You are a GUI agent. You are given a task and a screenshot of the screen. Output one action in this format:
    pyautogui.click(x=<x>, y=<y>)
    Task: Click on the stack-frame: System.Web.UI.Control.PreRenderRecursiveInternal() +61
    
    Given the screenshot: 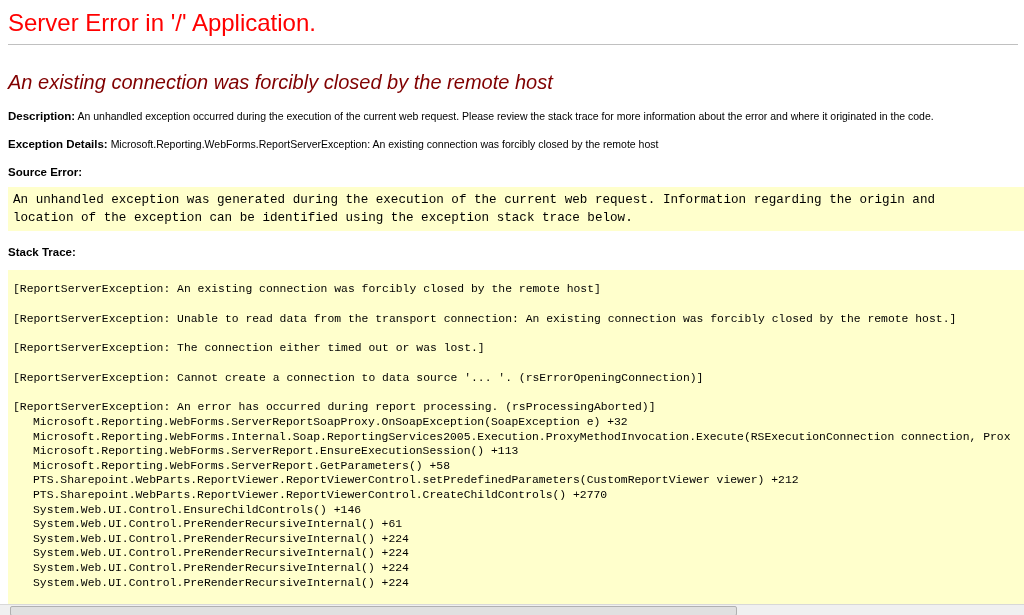 What is the action you would take?
    pyautogui.click(x=516, y=524)
    